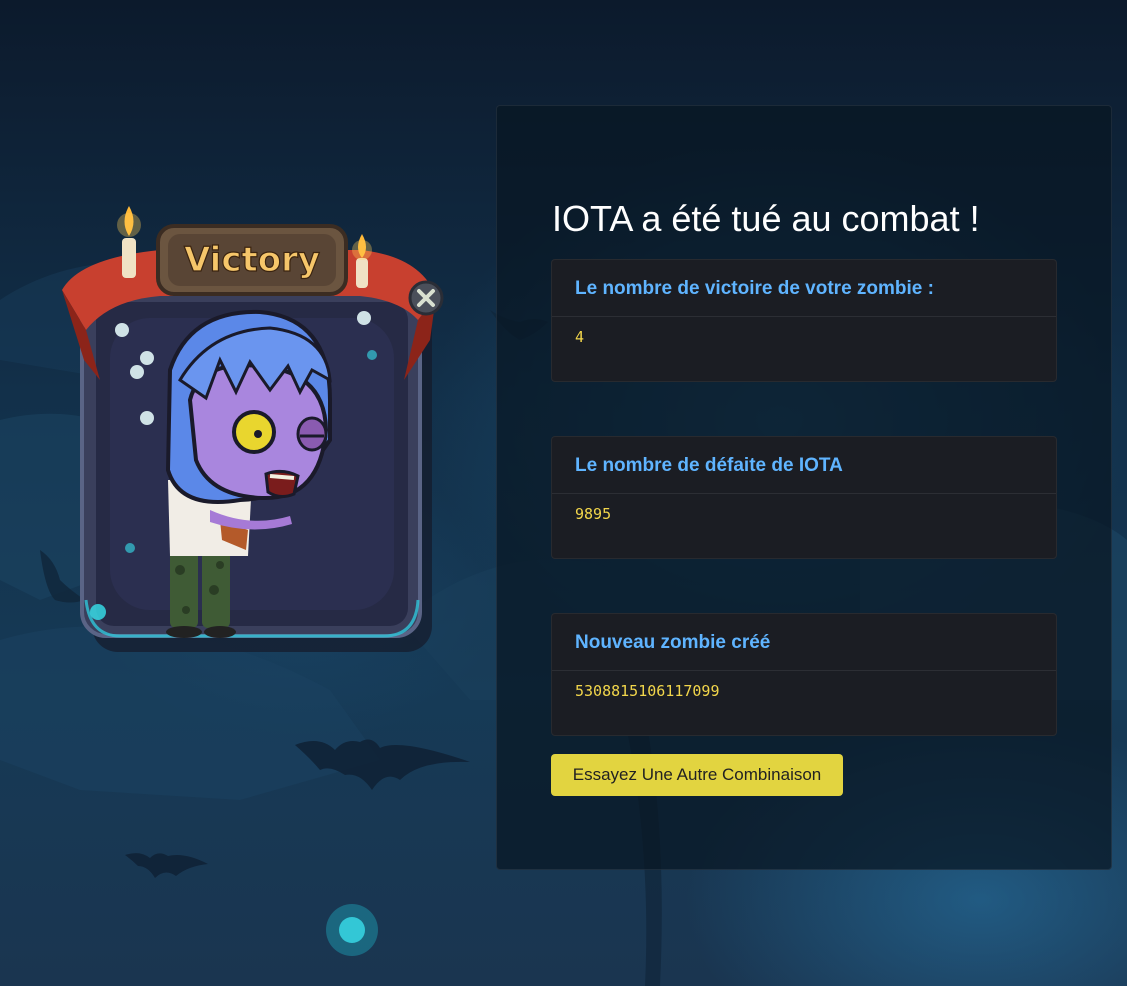 This screenshot has width=1127, height=986. Describe the element at coordinates (647, 691) in the screenshot. I see `new-zombie-id: 5308815106117099` at that location.